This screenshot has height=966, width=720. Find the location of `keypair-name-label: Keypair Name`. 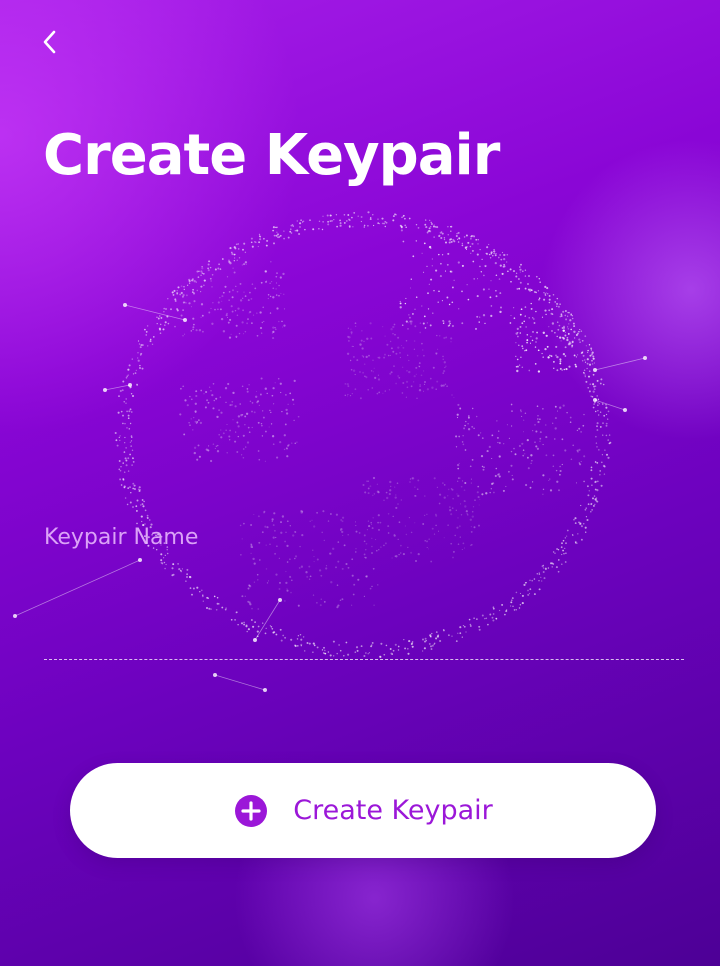

keypair-name-label: Keypair Name is located at coordinates (121, 537).